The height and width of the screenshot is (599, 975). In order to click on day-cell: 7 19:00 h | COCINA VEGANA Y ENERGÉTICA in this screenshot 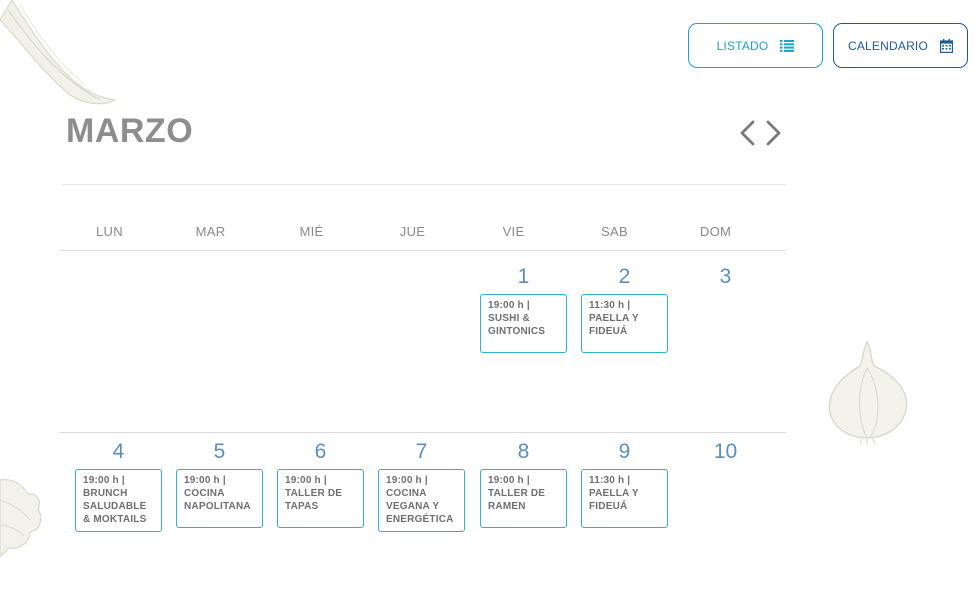, I will do `click(421, 485)`.